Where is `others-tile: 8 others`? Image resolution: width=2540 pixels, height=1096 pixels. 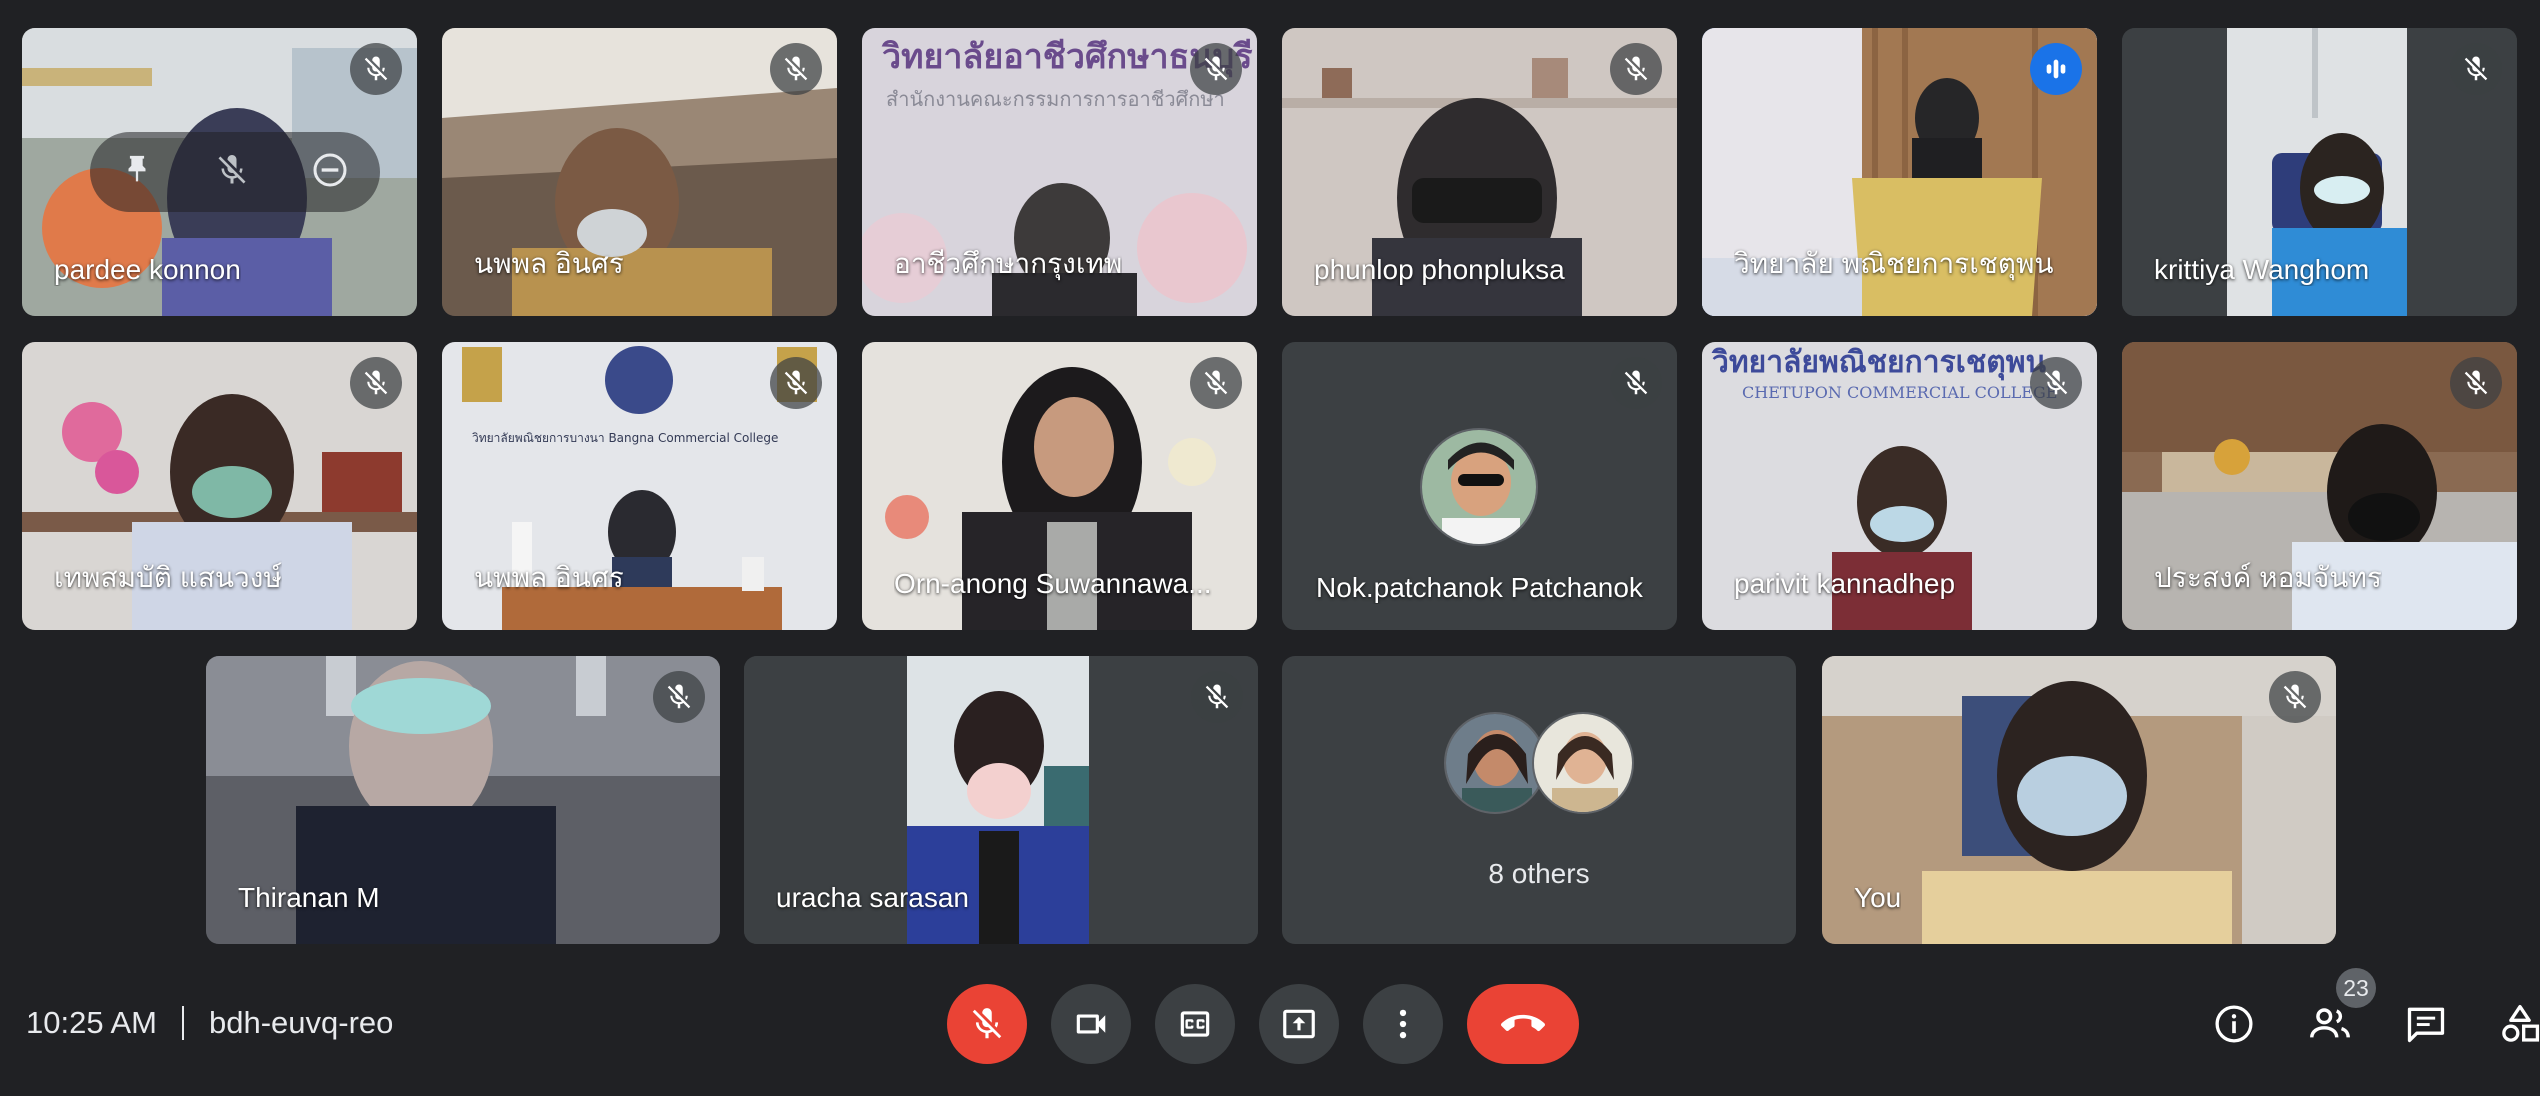 others-tile: 8 others is located at coordinates (1539, 800).